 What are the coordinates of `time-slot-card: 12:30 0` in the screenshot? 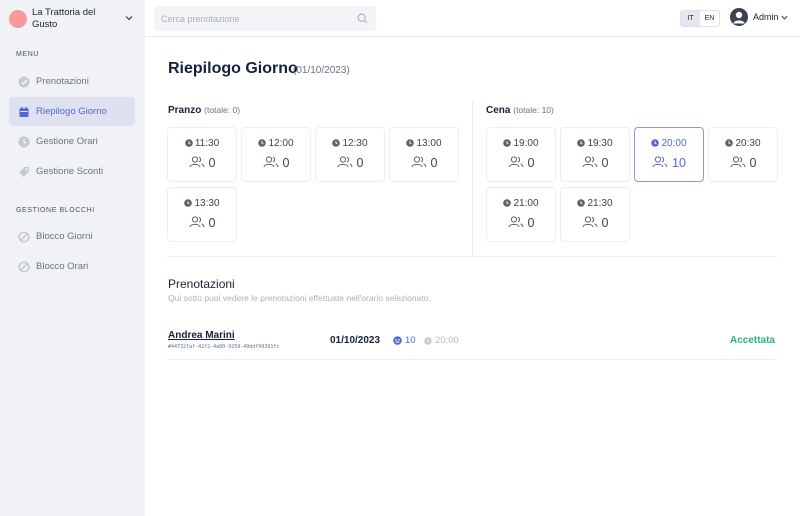 It's located at (350, 154).